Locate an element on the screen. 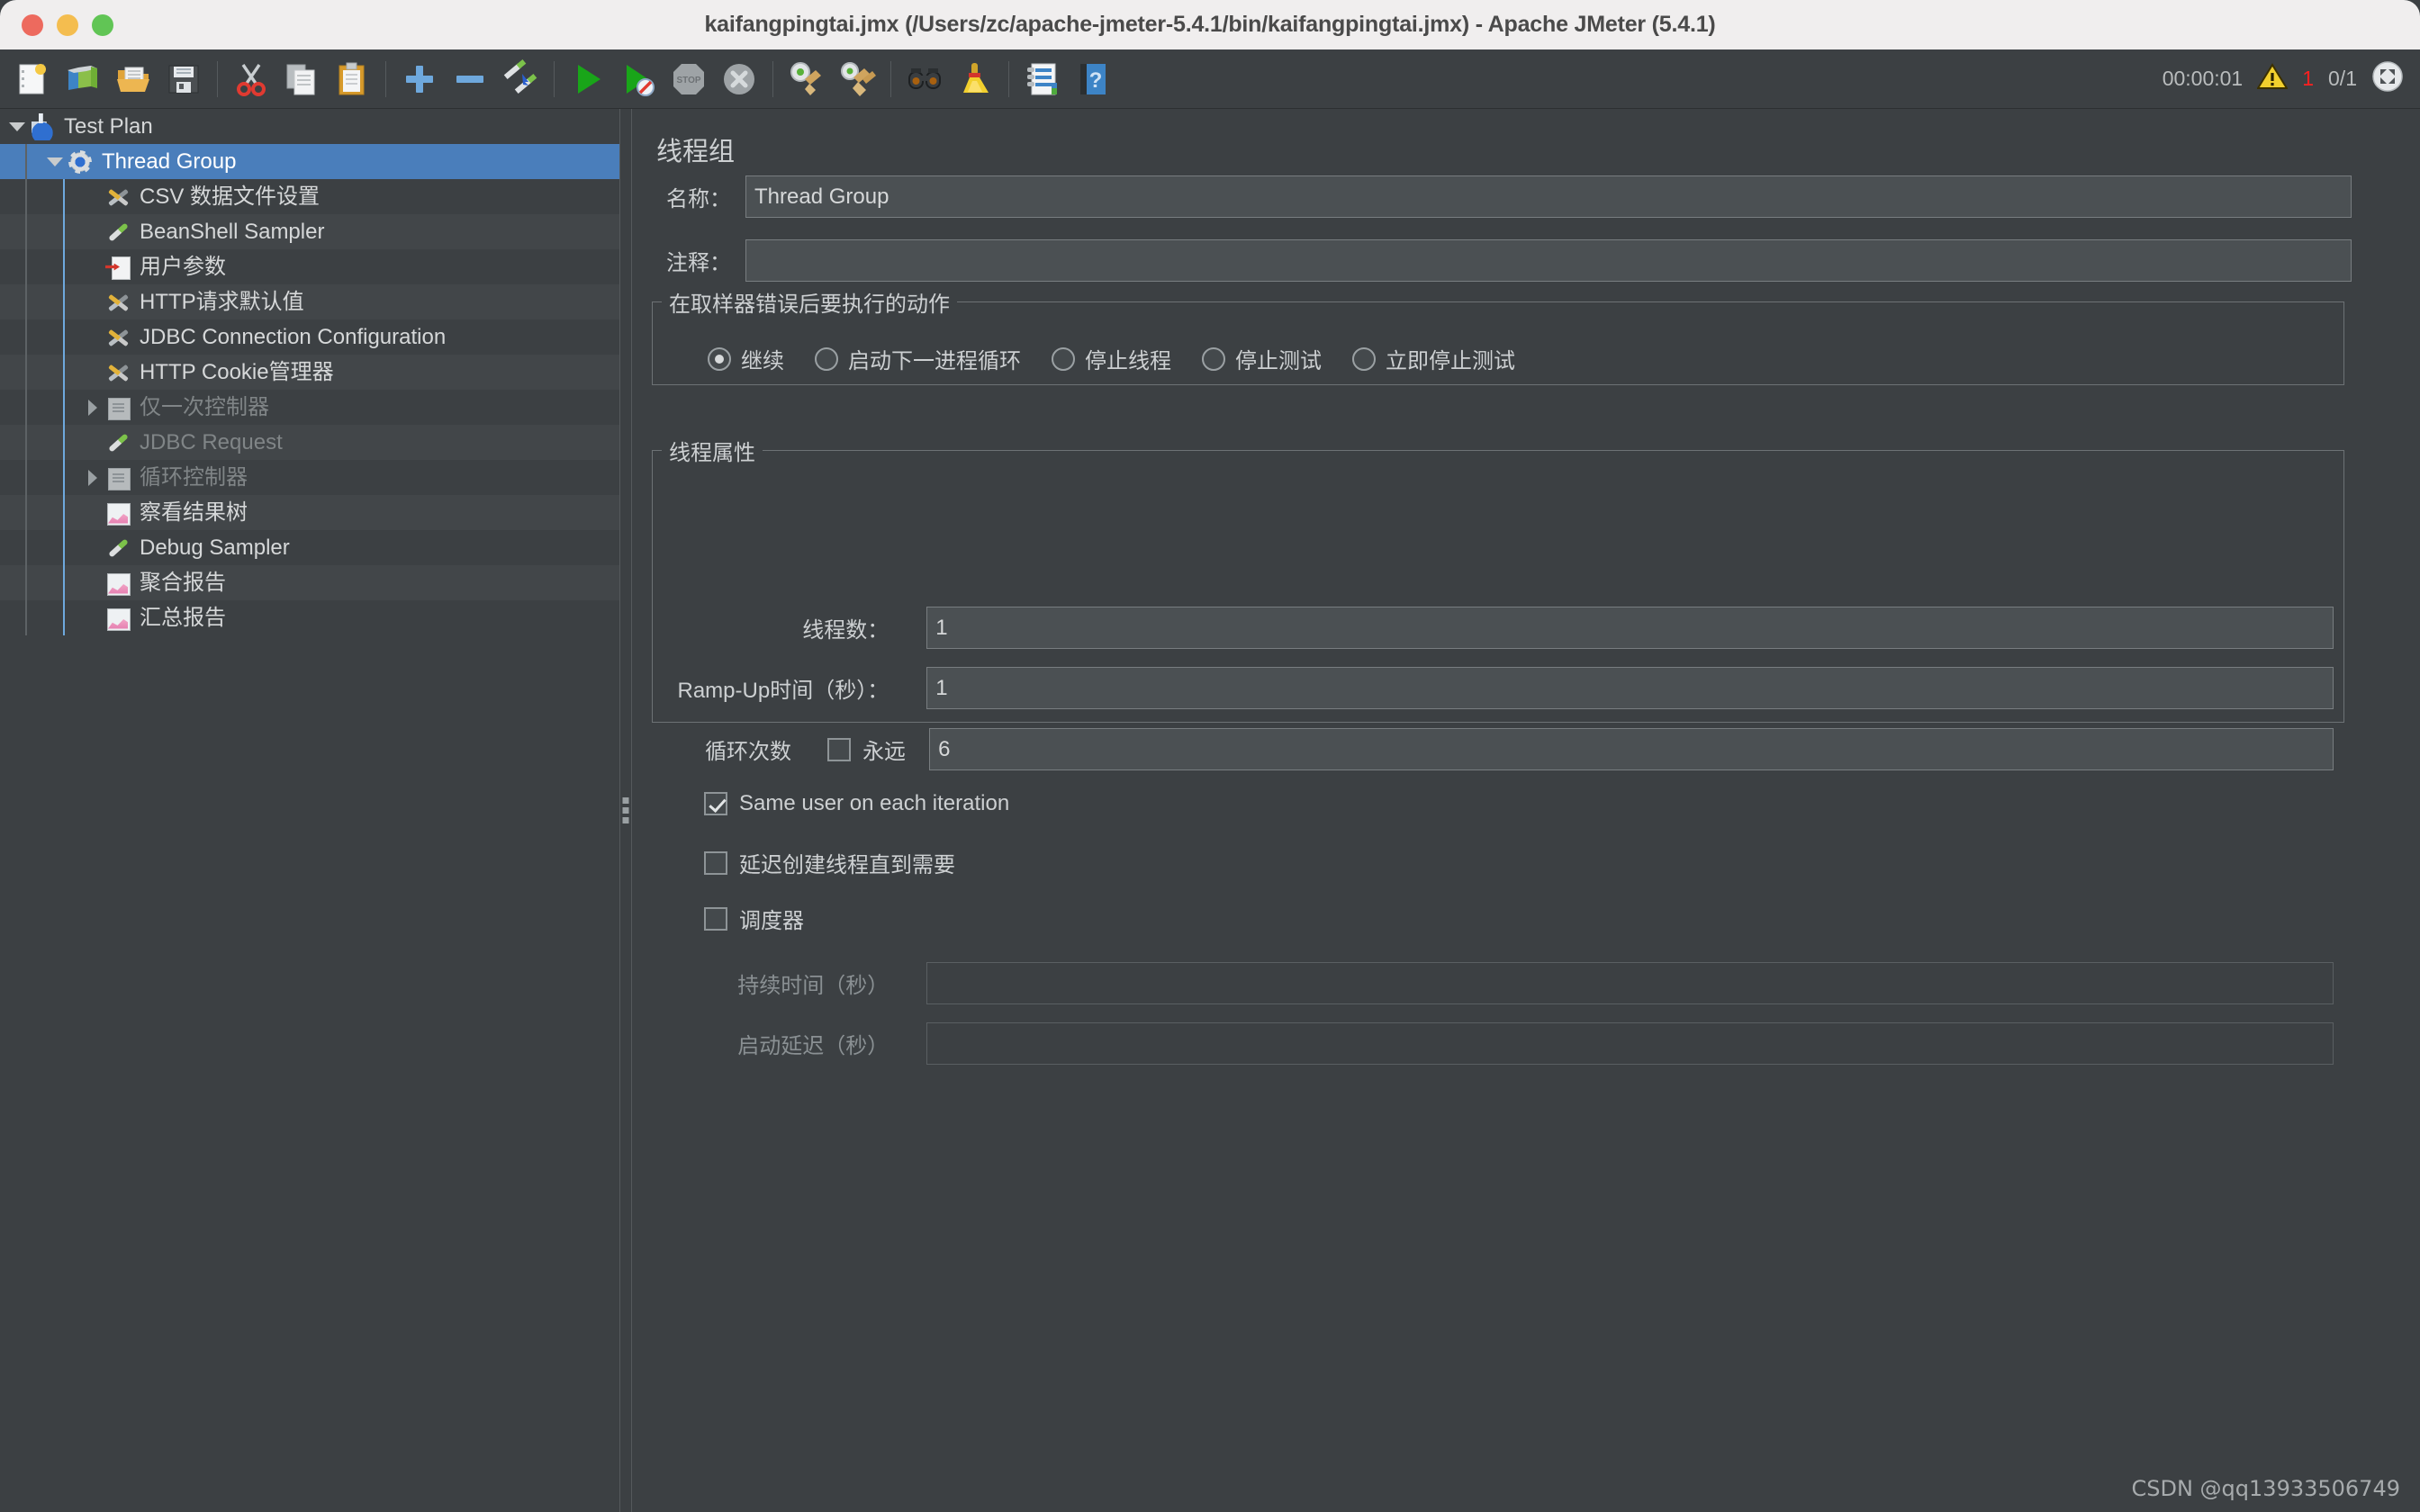 Image resolution: width=2420 pixels, height=1512 pixels. window-controls is located at coordinates (67, 25).